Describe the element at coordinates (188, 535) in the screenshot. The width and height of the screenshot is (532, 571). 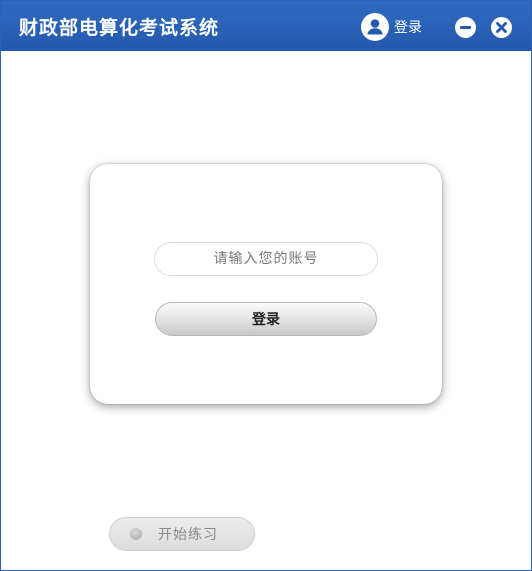
I see `start-practice-label: 开始练习` at that location.